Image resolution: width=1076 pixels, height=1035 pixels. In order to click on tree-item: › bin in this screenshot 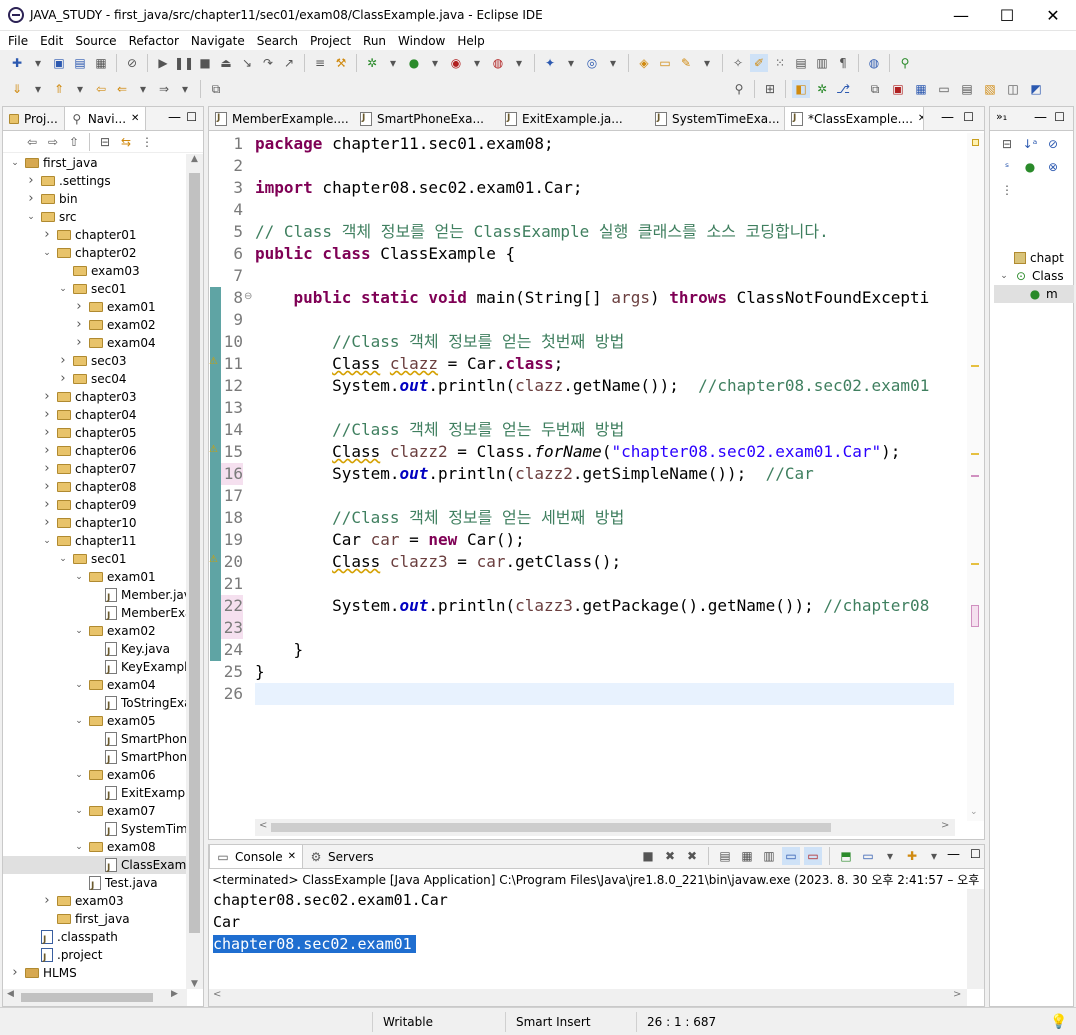, I will do `click(95, 199)`.